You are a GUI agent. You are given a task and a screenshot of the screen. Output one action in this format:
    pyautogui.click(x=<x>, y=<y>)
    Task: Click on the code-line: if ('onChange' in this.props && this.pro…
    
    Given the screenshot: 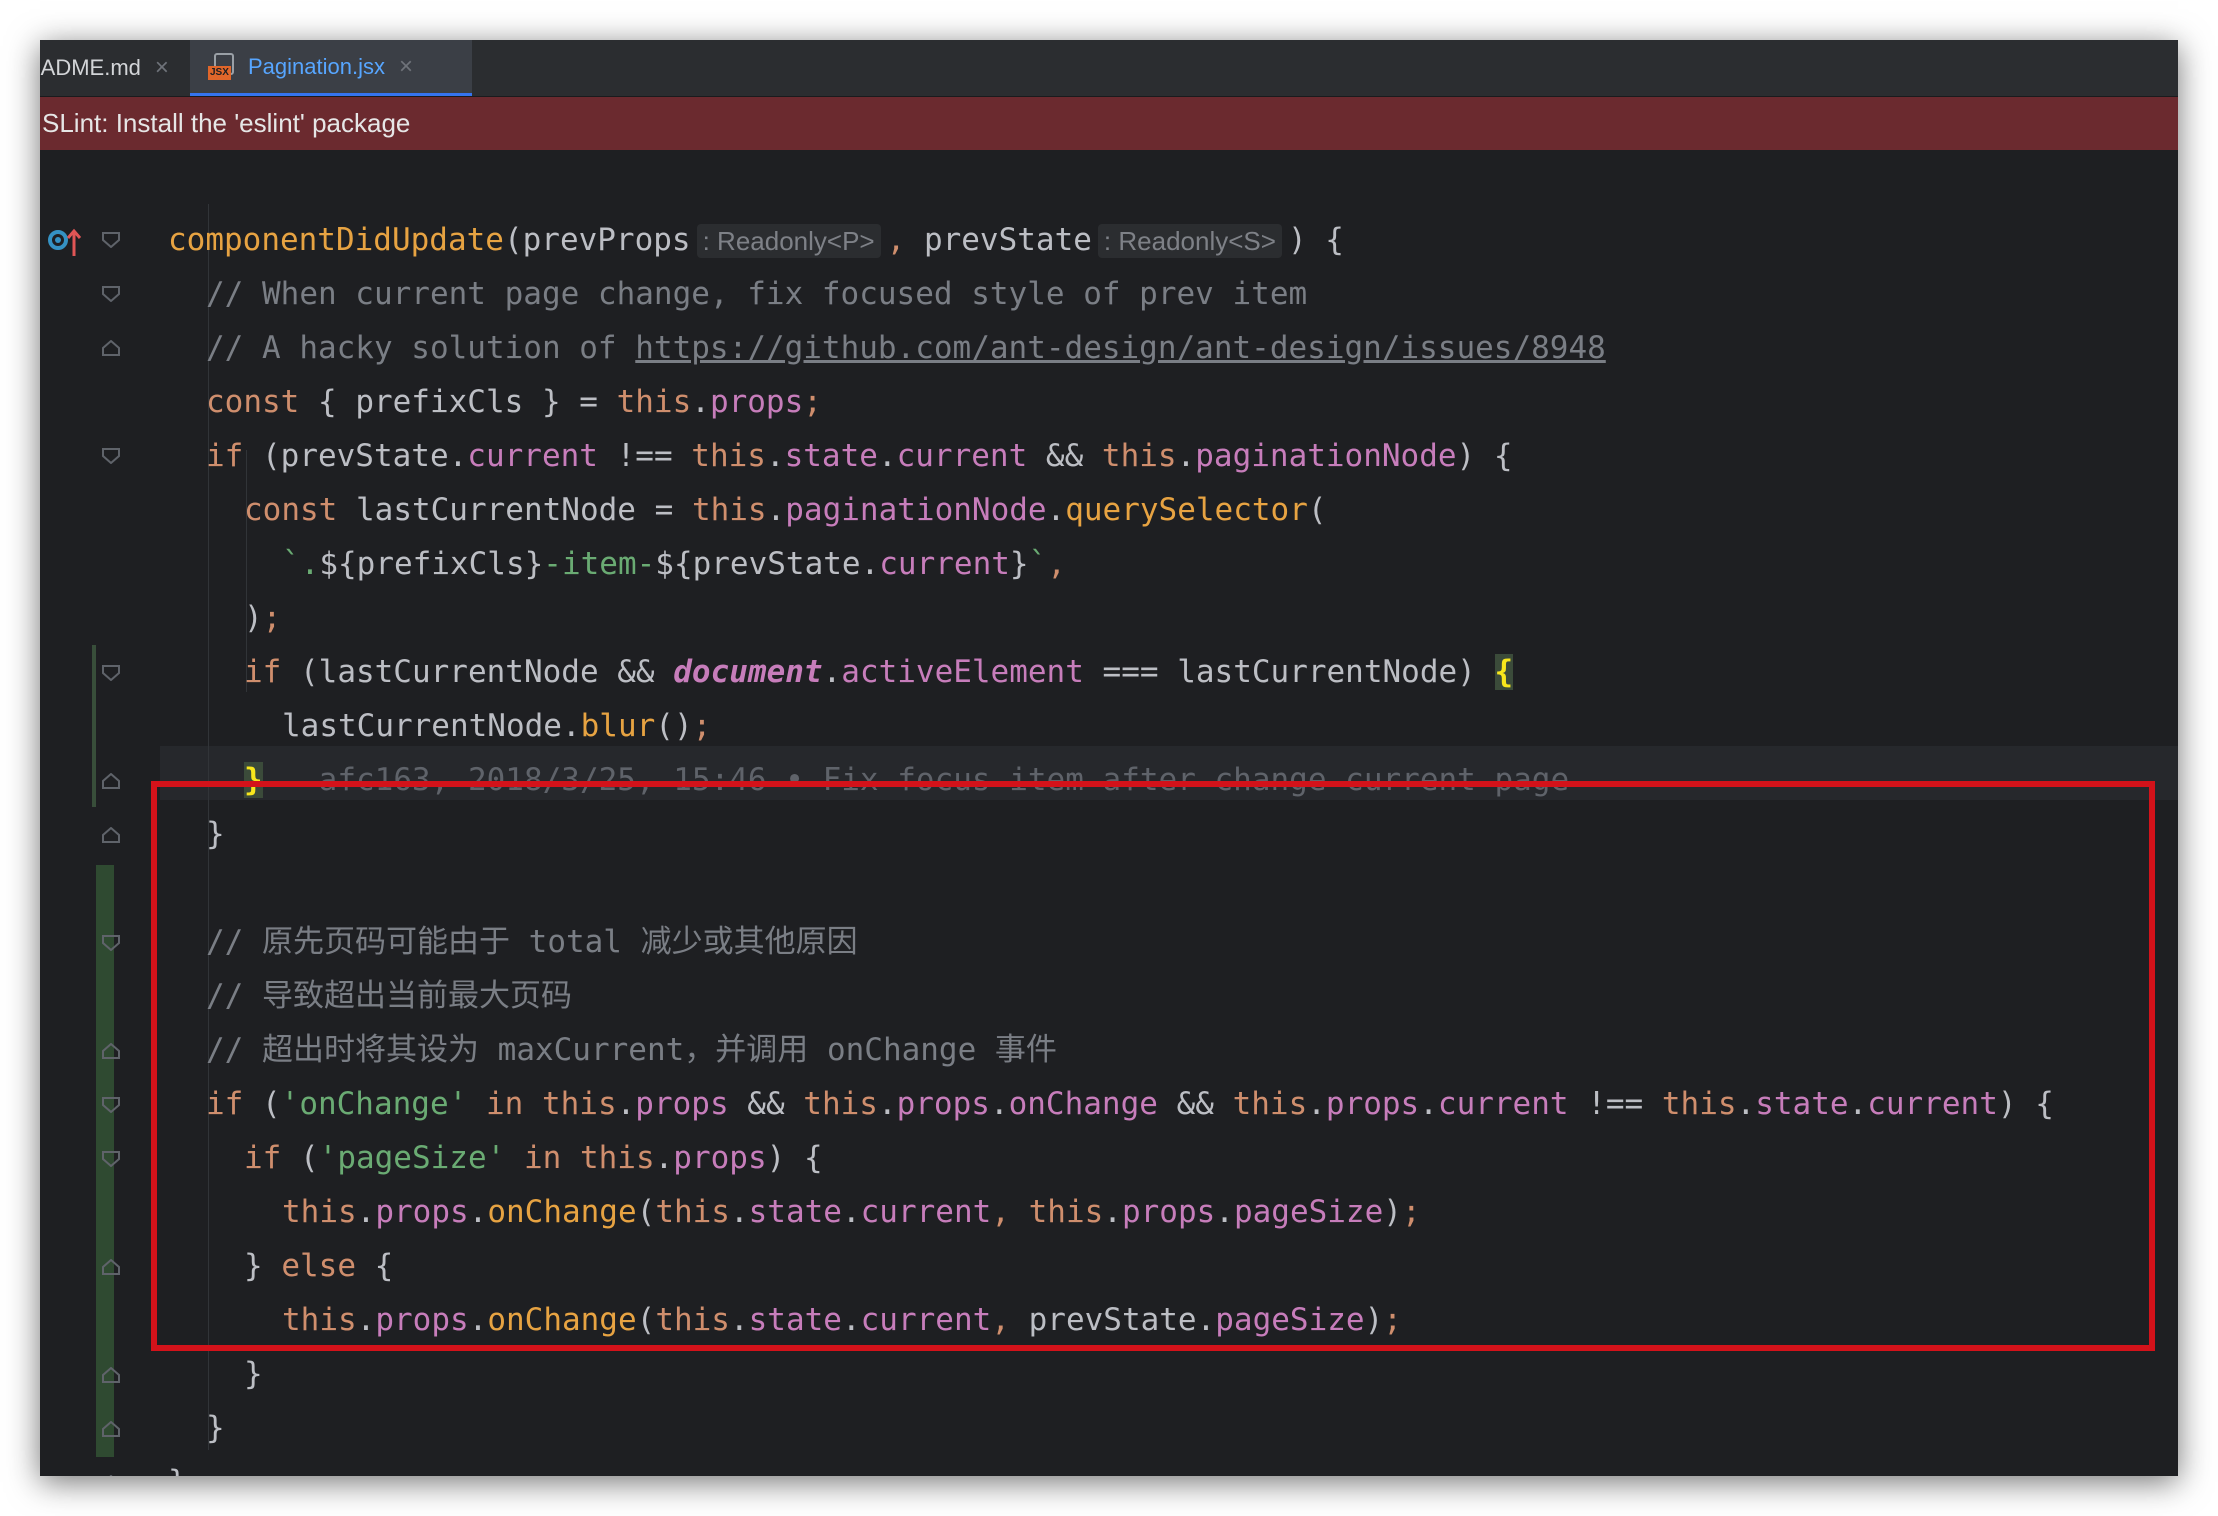 What is the action you would take?
    pyautogui.click(x=1130, y=1104)
    